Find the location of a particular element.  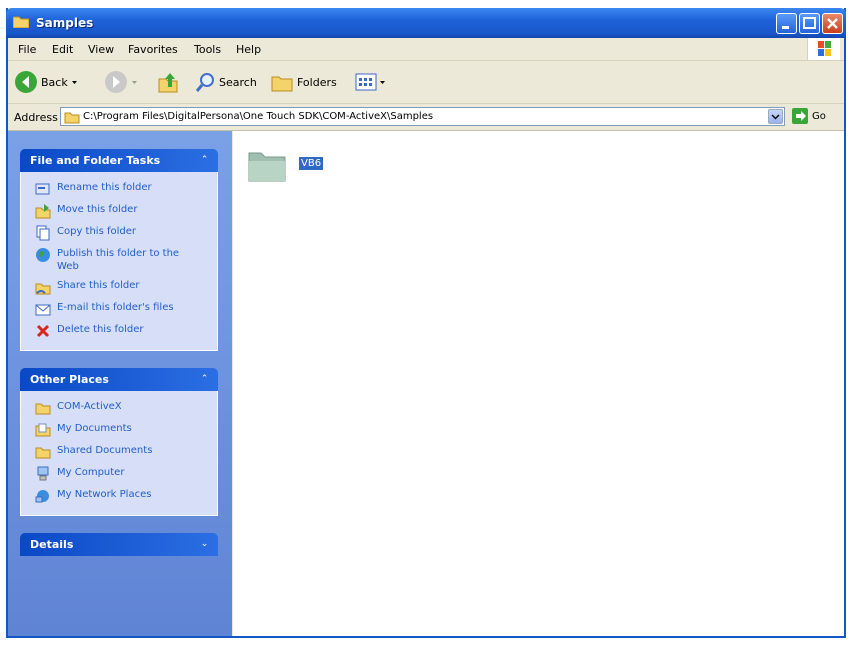

menu-help: Help is located at coordinates (248, 49).